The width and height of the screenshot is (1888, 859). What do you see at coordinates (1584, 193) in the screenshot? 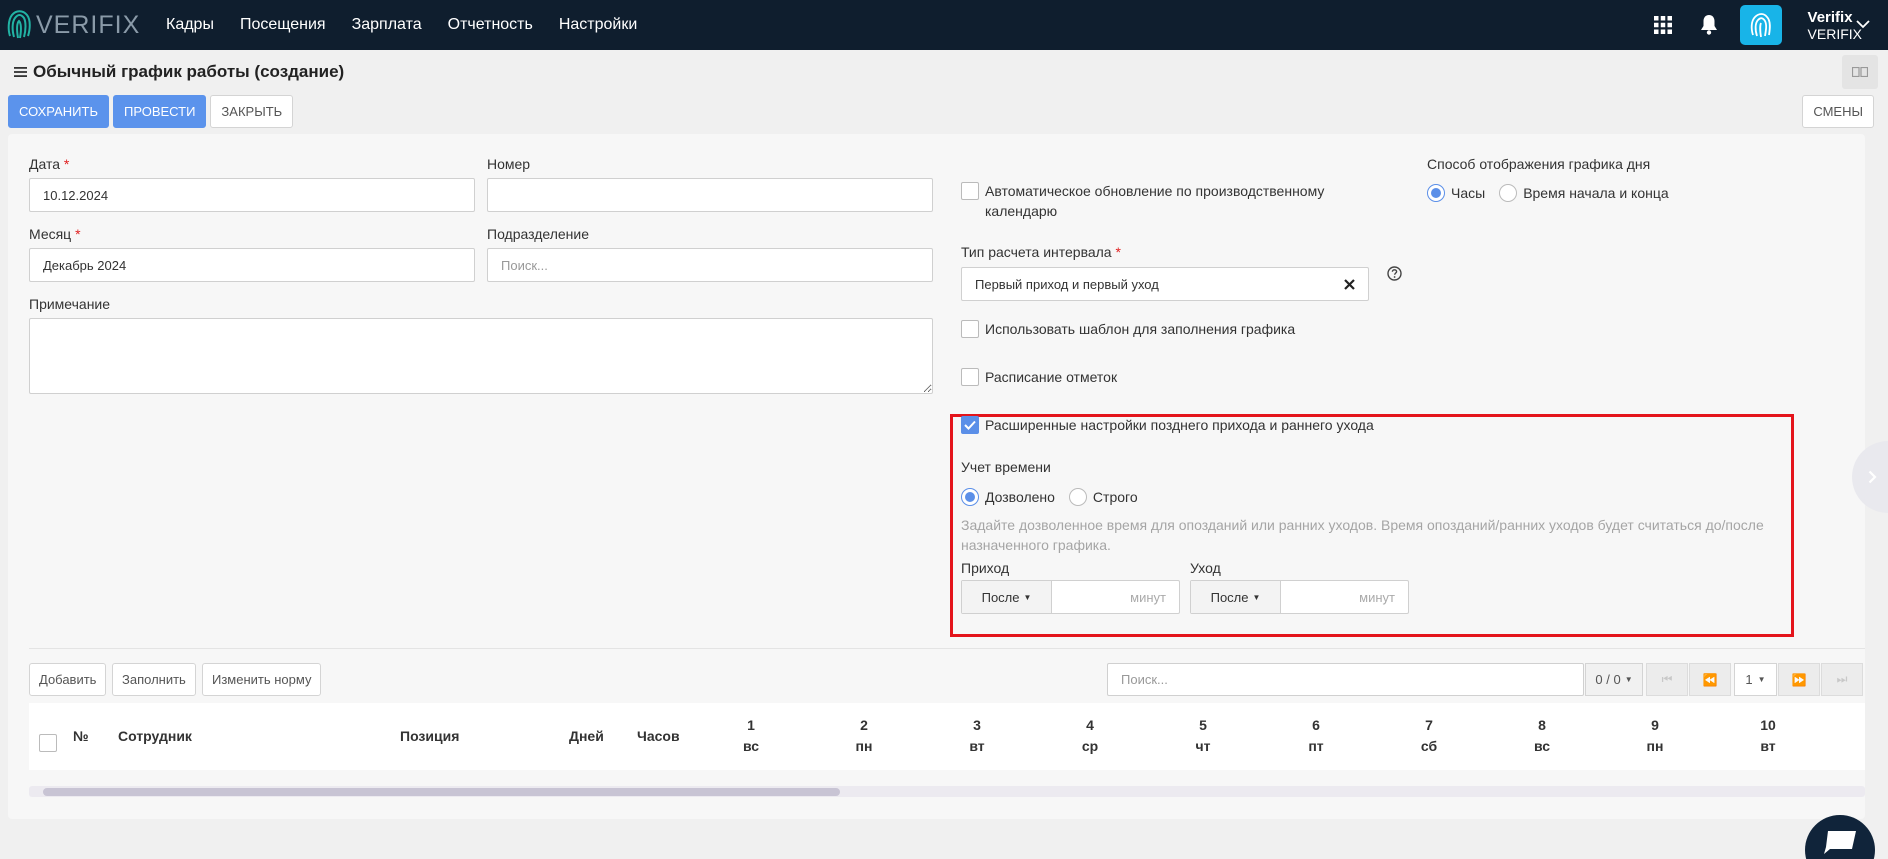
I see `display-mode-startend-option: Время начала и конца` at bounding box center [1584, 193].